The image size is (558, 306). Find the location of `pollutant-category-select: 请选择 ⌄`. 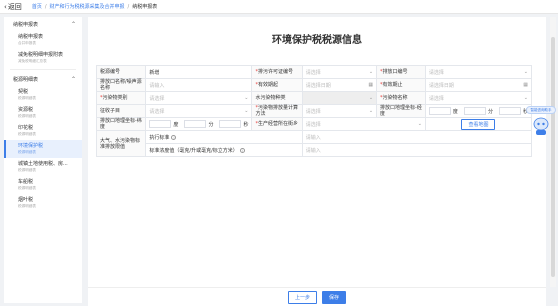

pollutant-category-select: 请选择 ⌄ is located at coordinates (199, 98).